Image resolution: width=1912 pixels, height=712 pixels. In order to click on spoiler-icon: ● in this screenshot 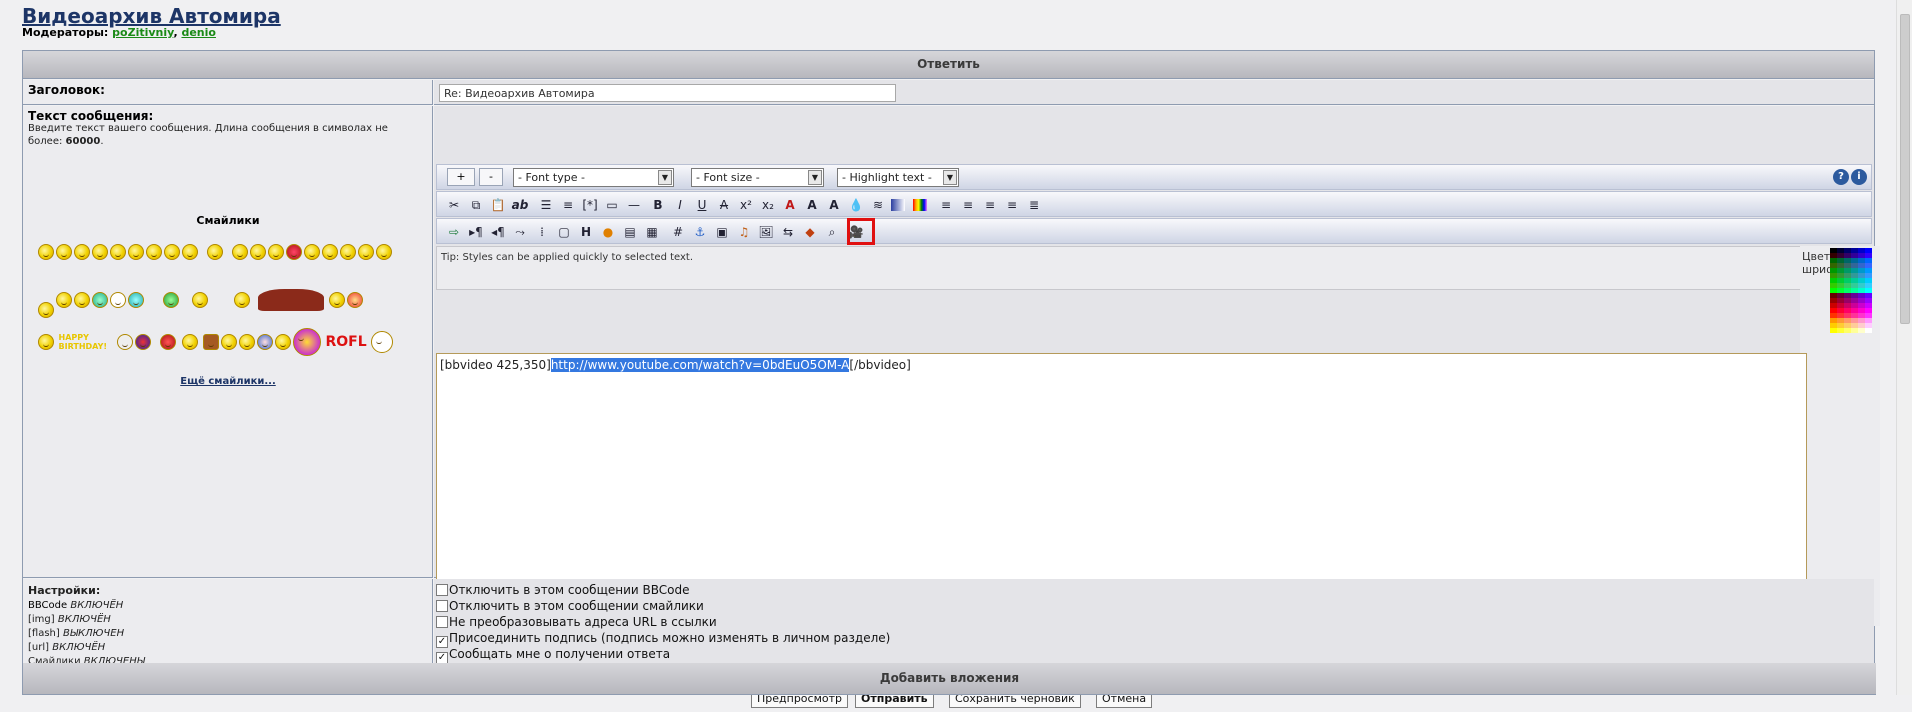, I will do `click(608, 232)`.